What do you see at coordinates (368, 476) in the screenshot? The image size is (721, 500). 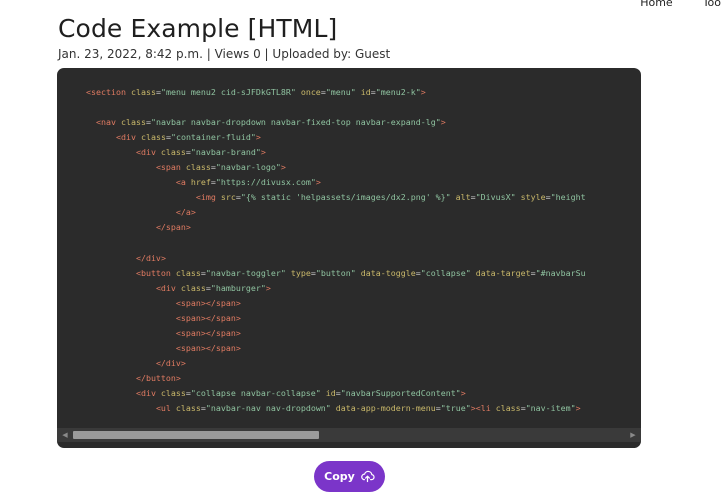 I see `cloud-upload-icon` at bounding box center [368, 476].